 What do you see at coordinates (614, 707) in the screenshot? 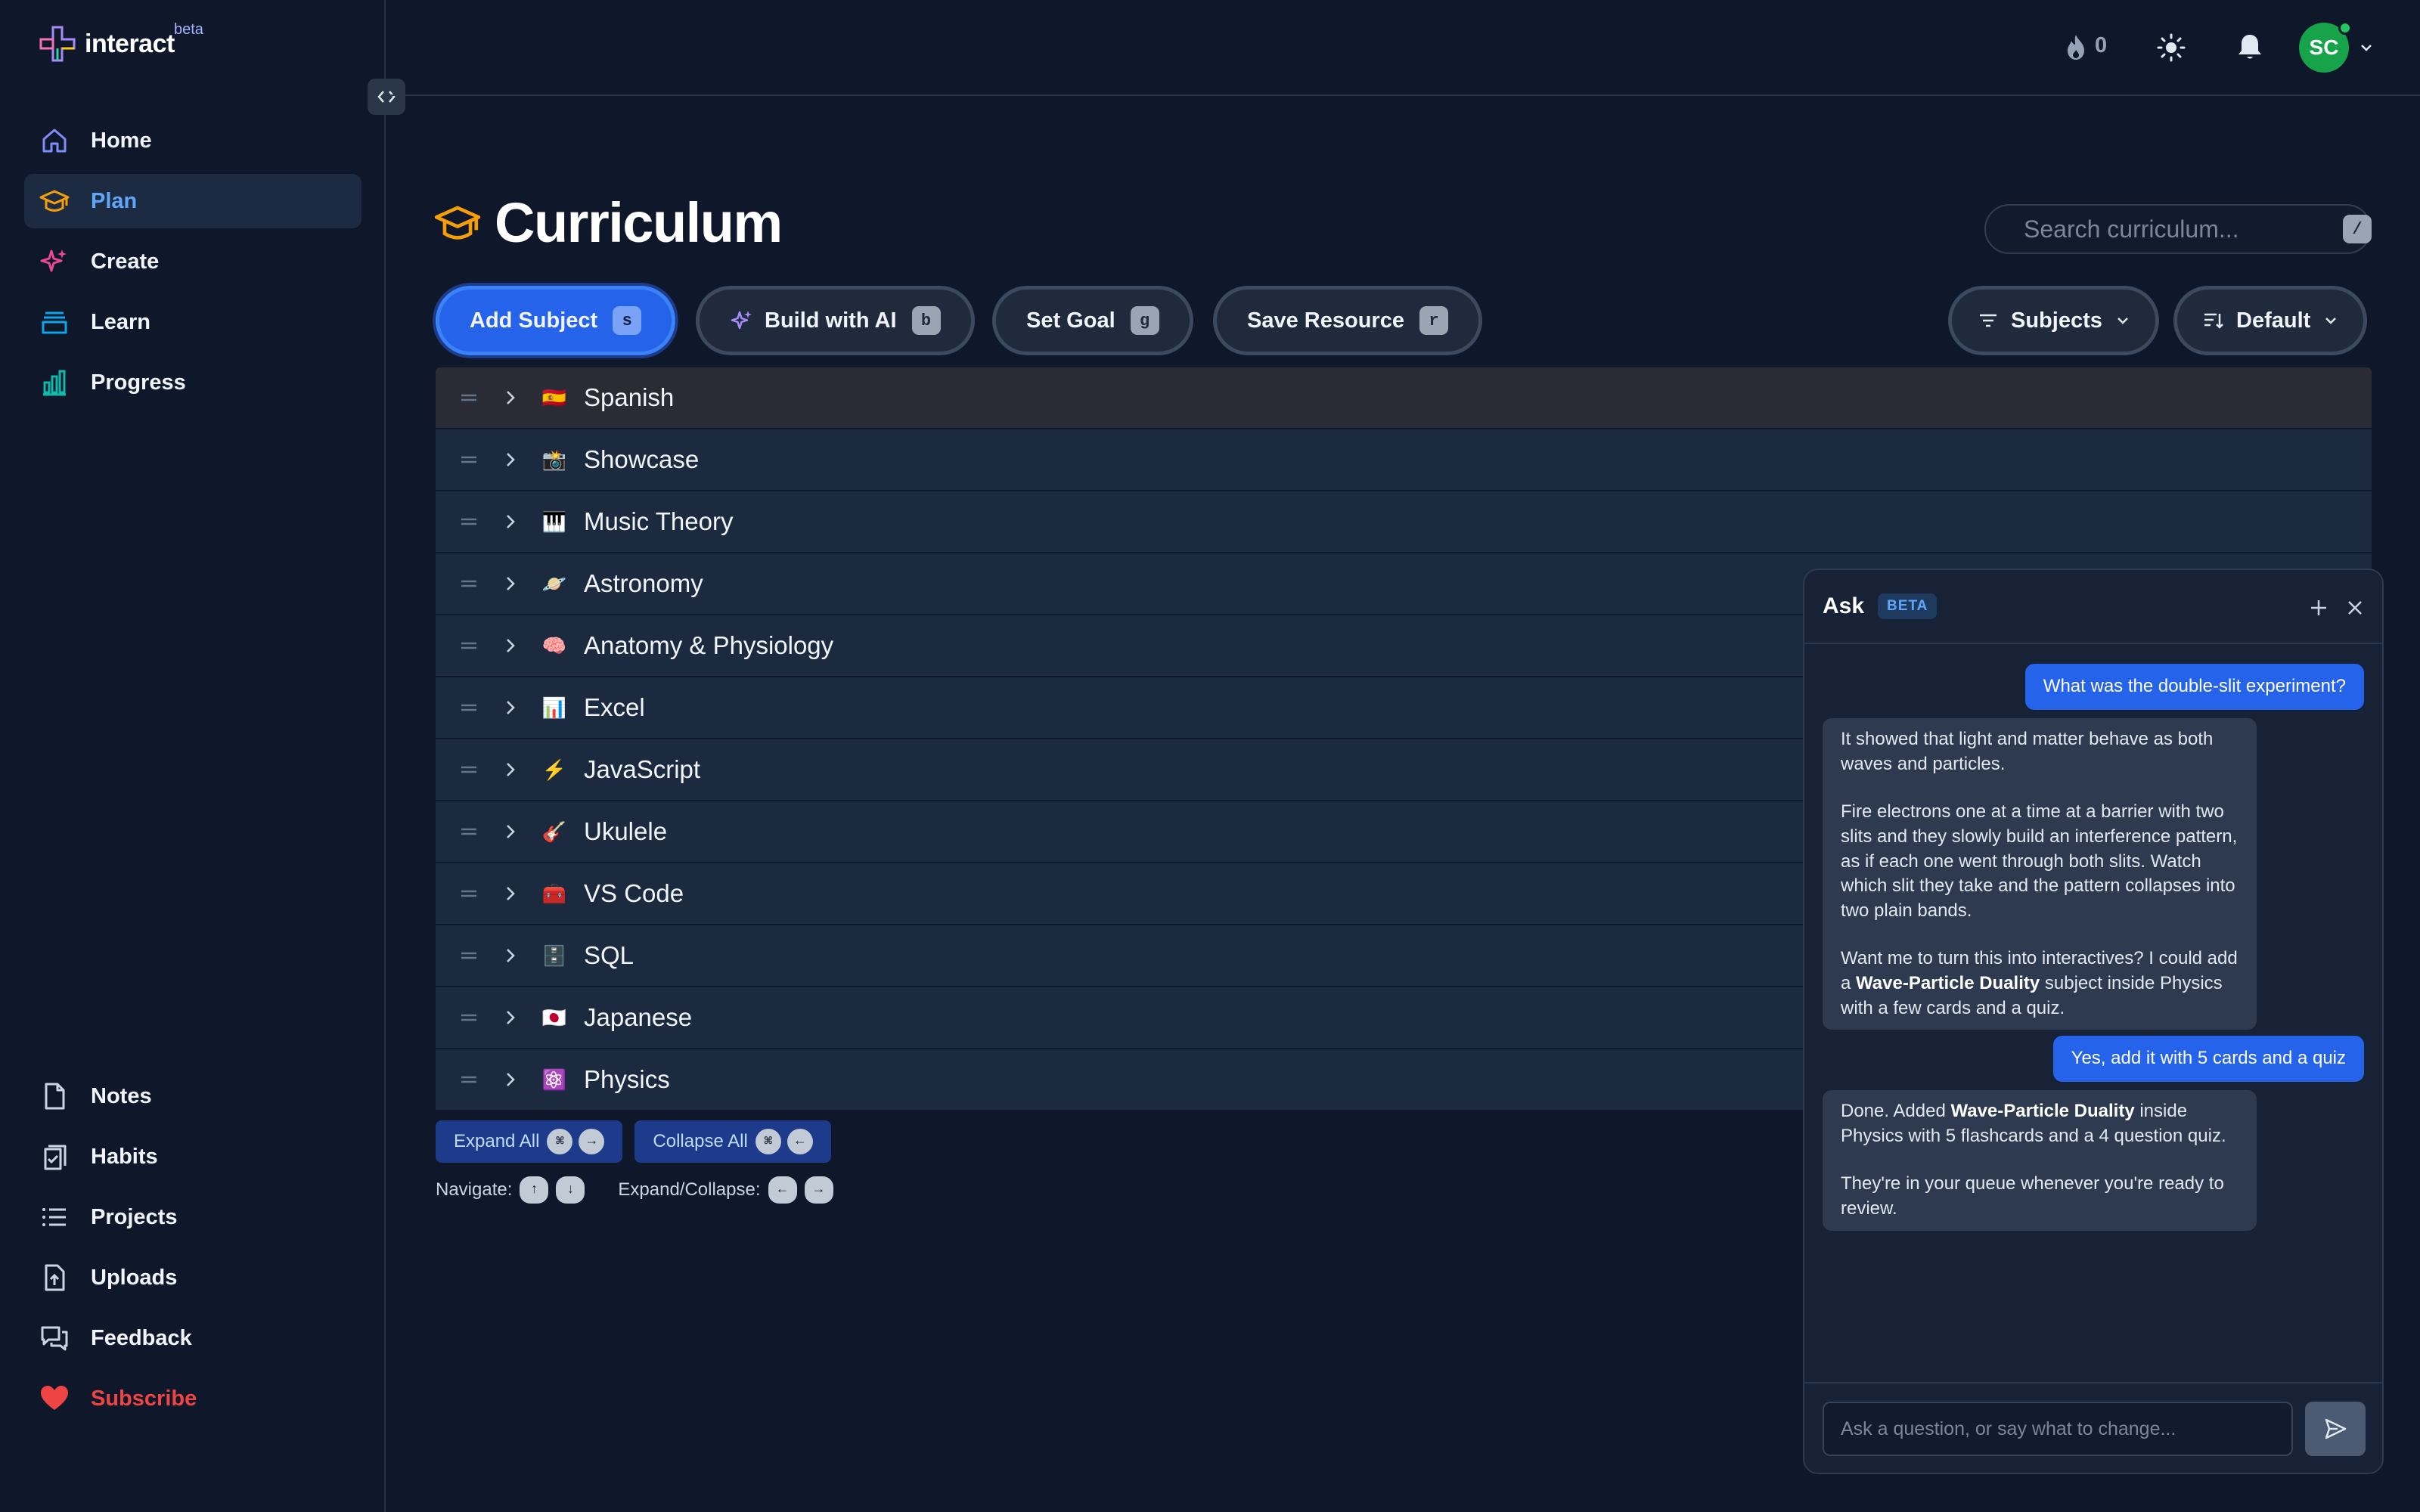
I see `subject-name: Excel` at bounding box center [614, 707].